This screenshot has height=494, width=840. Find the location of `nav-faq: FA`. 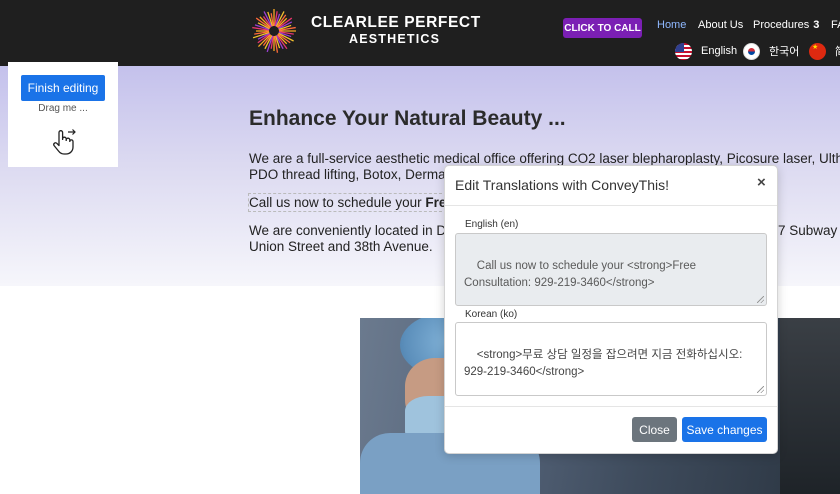

nav-faq: FA is located at coordinates (835, 25).